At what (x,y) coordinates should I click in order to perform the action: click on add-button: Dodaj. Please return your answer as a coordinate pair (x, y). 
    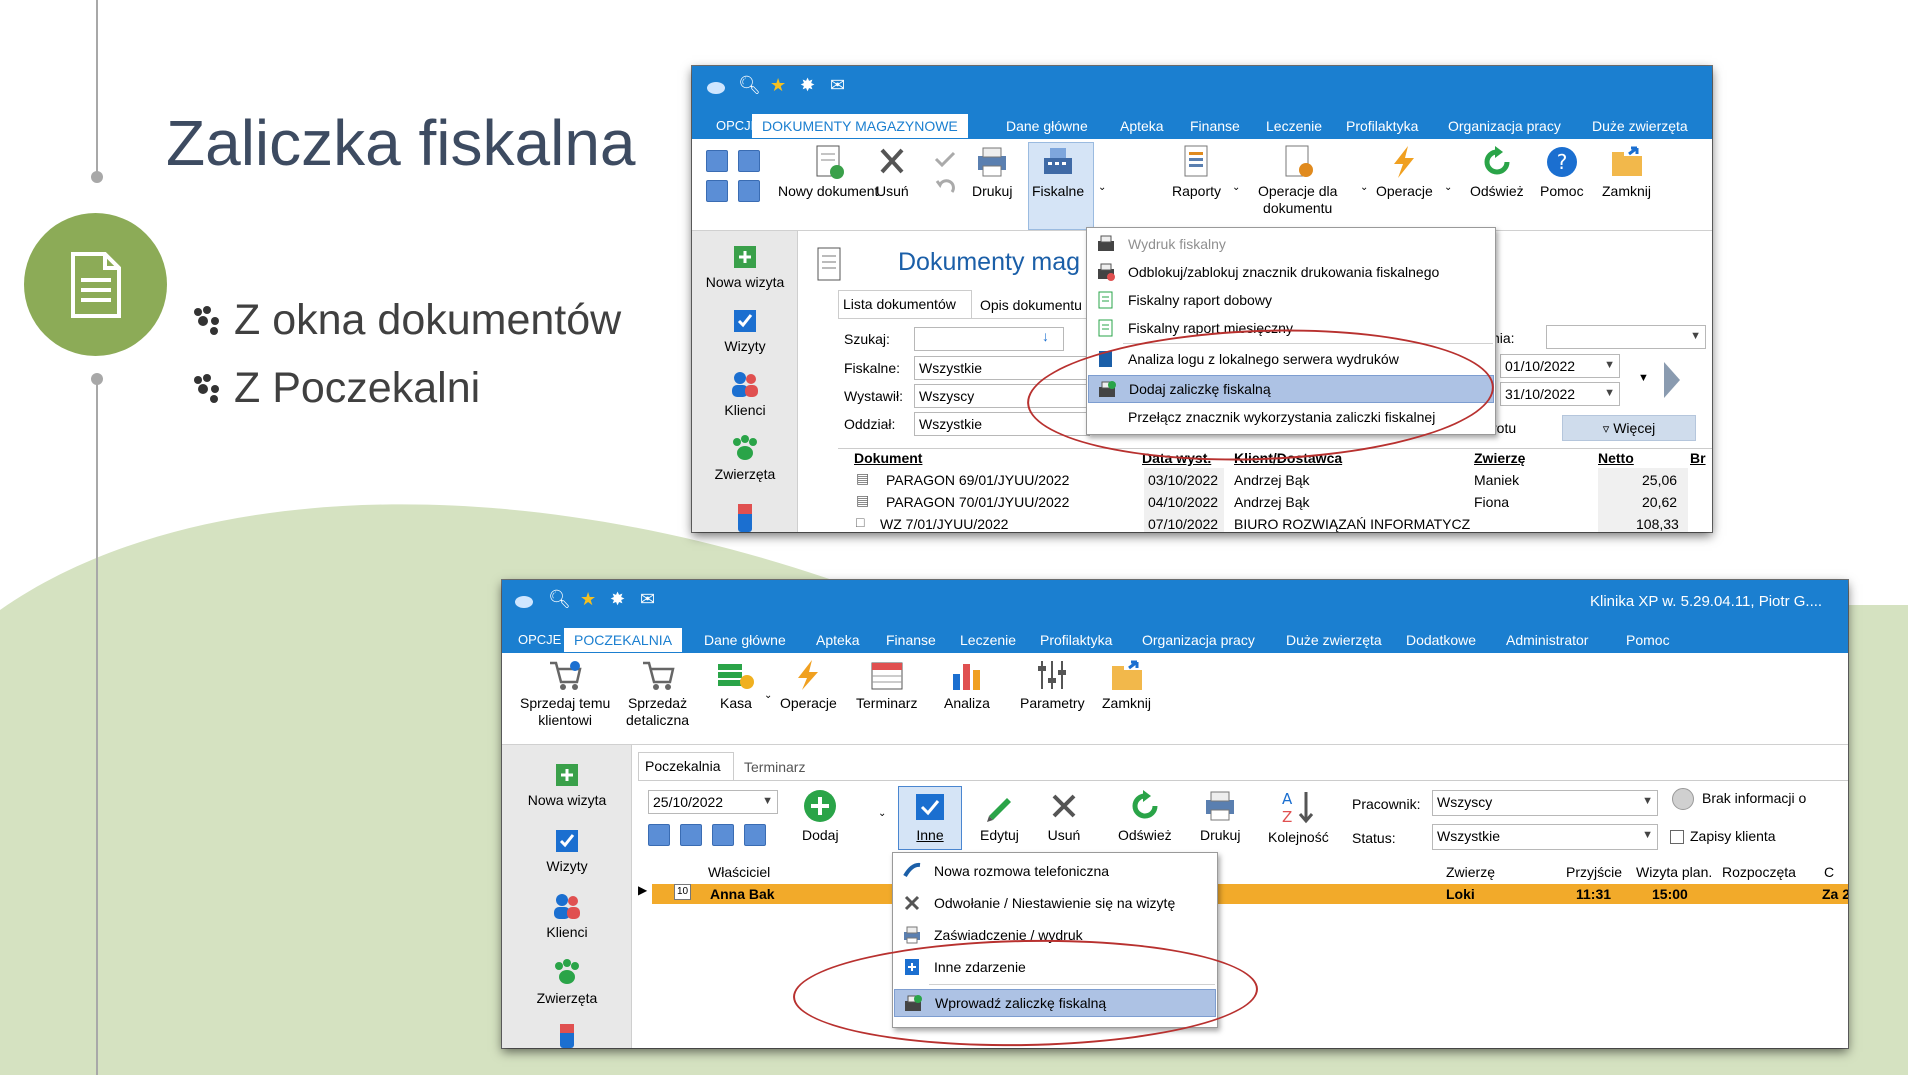
    Looking at the image, I should click on (820, 816).